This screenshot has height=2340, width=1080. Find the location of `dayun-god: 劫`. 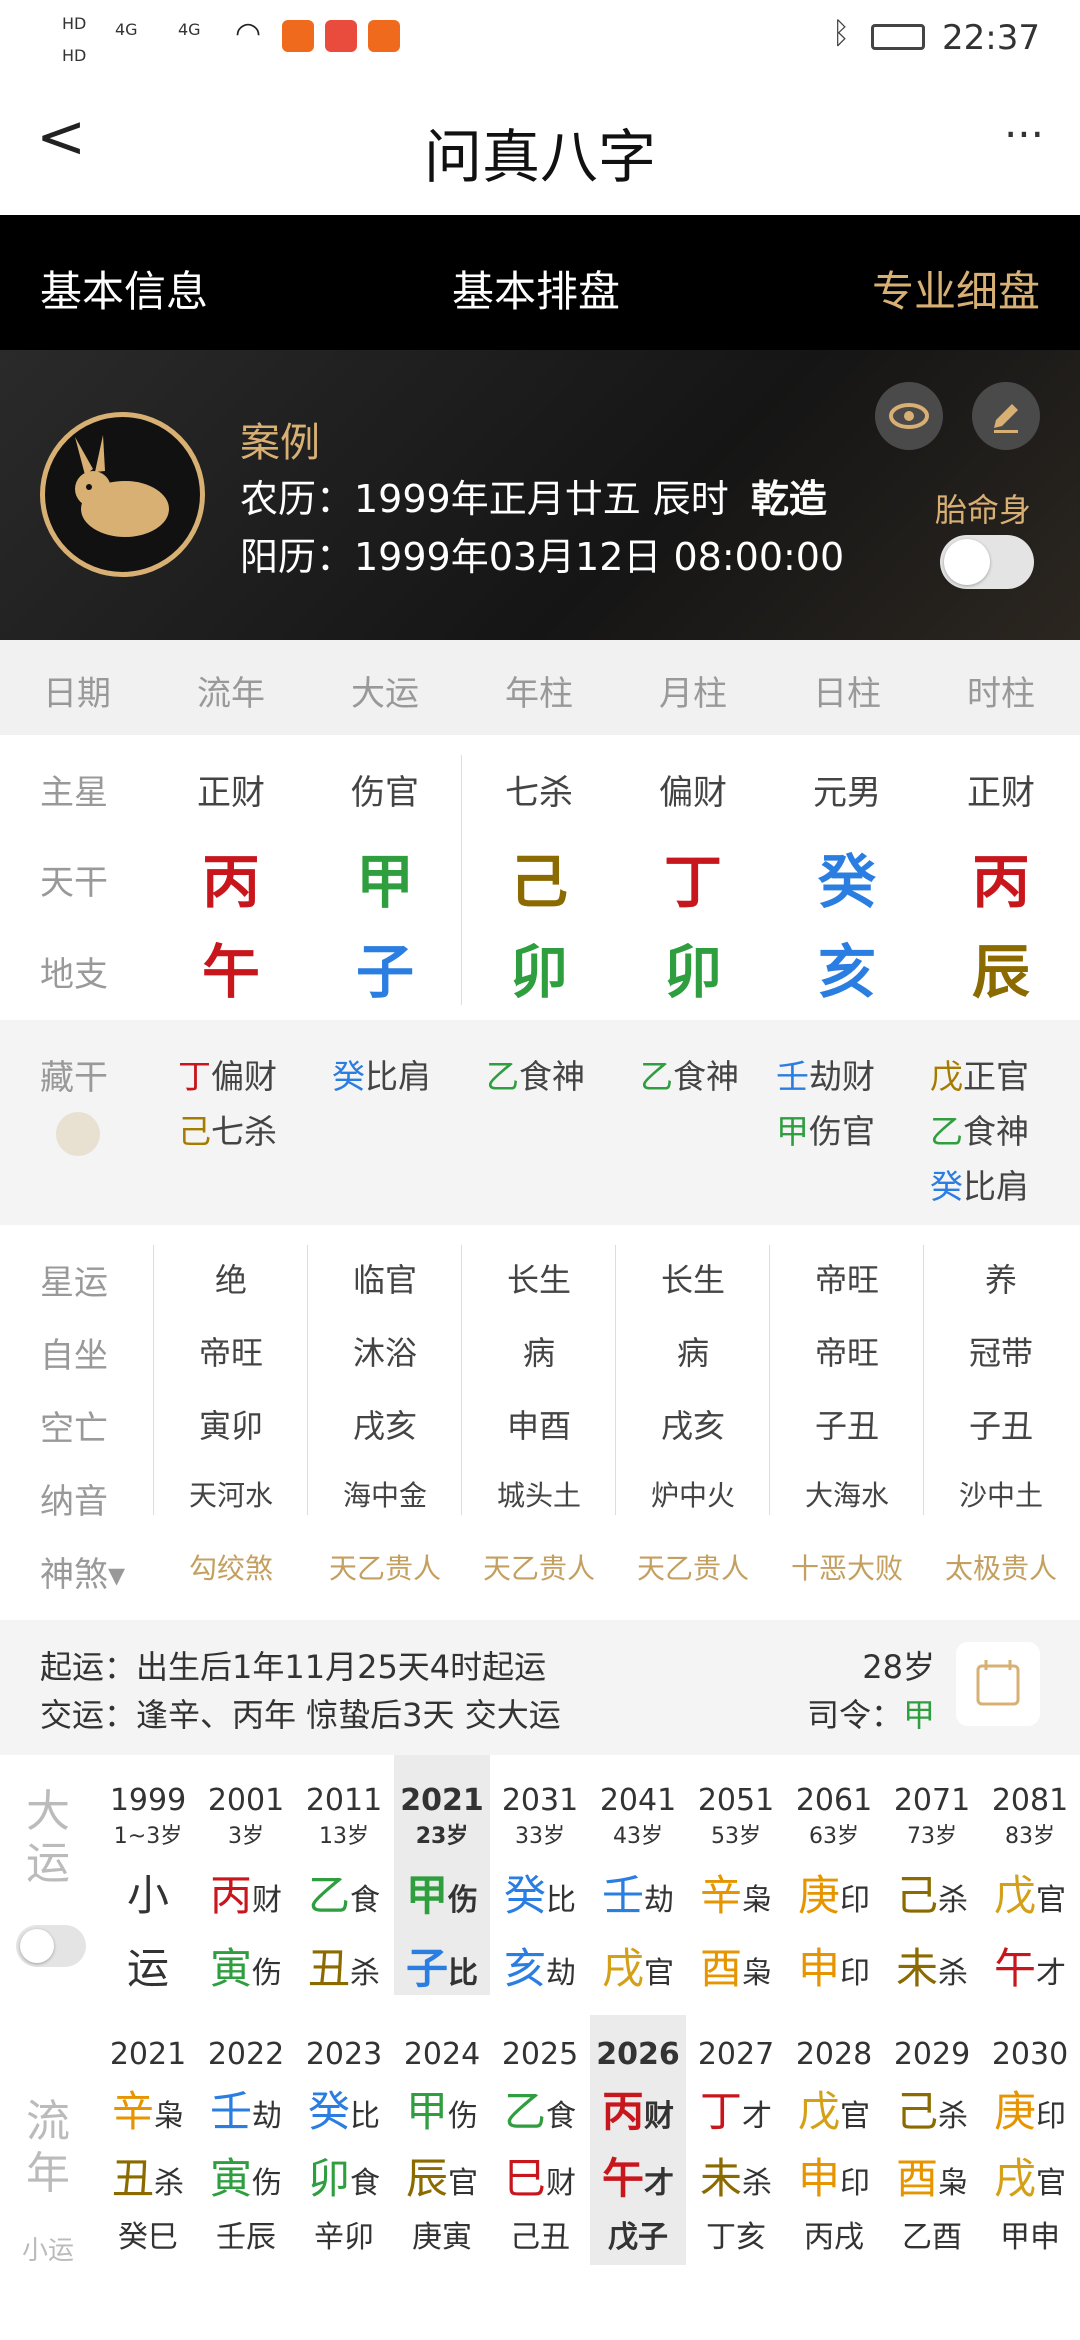

dayun-god: 劫 is located at coordinates (561, 1973).